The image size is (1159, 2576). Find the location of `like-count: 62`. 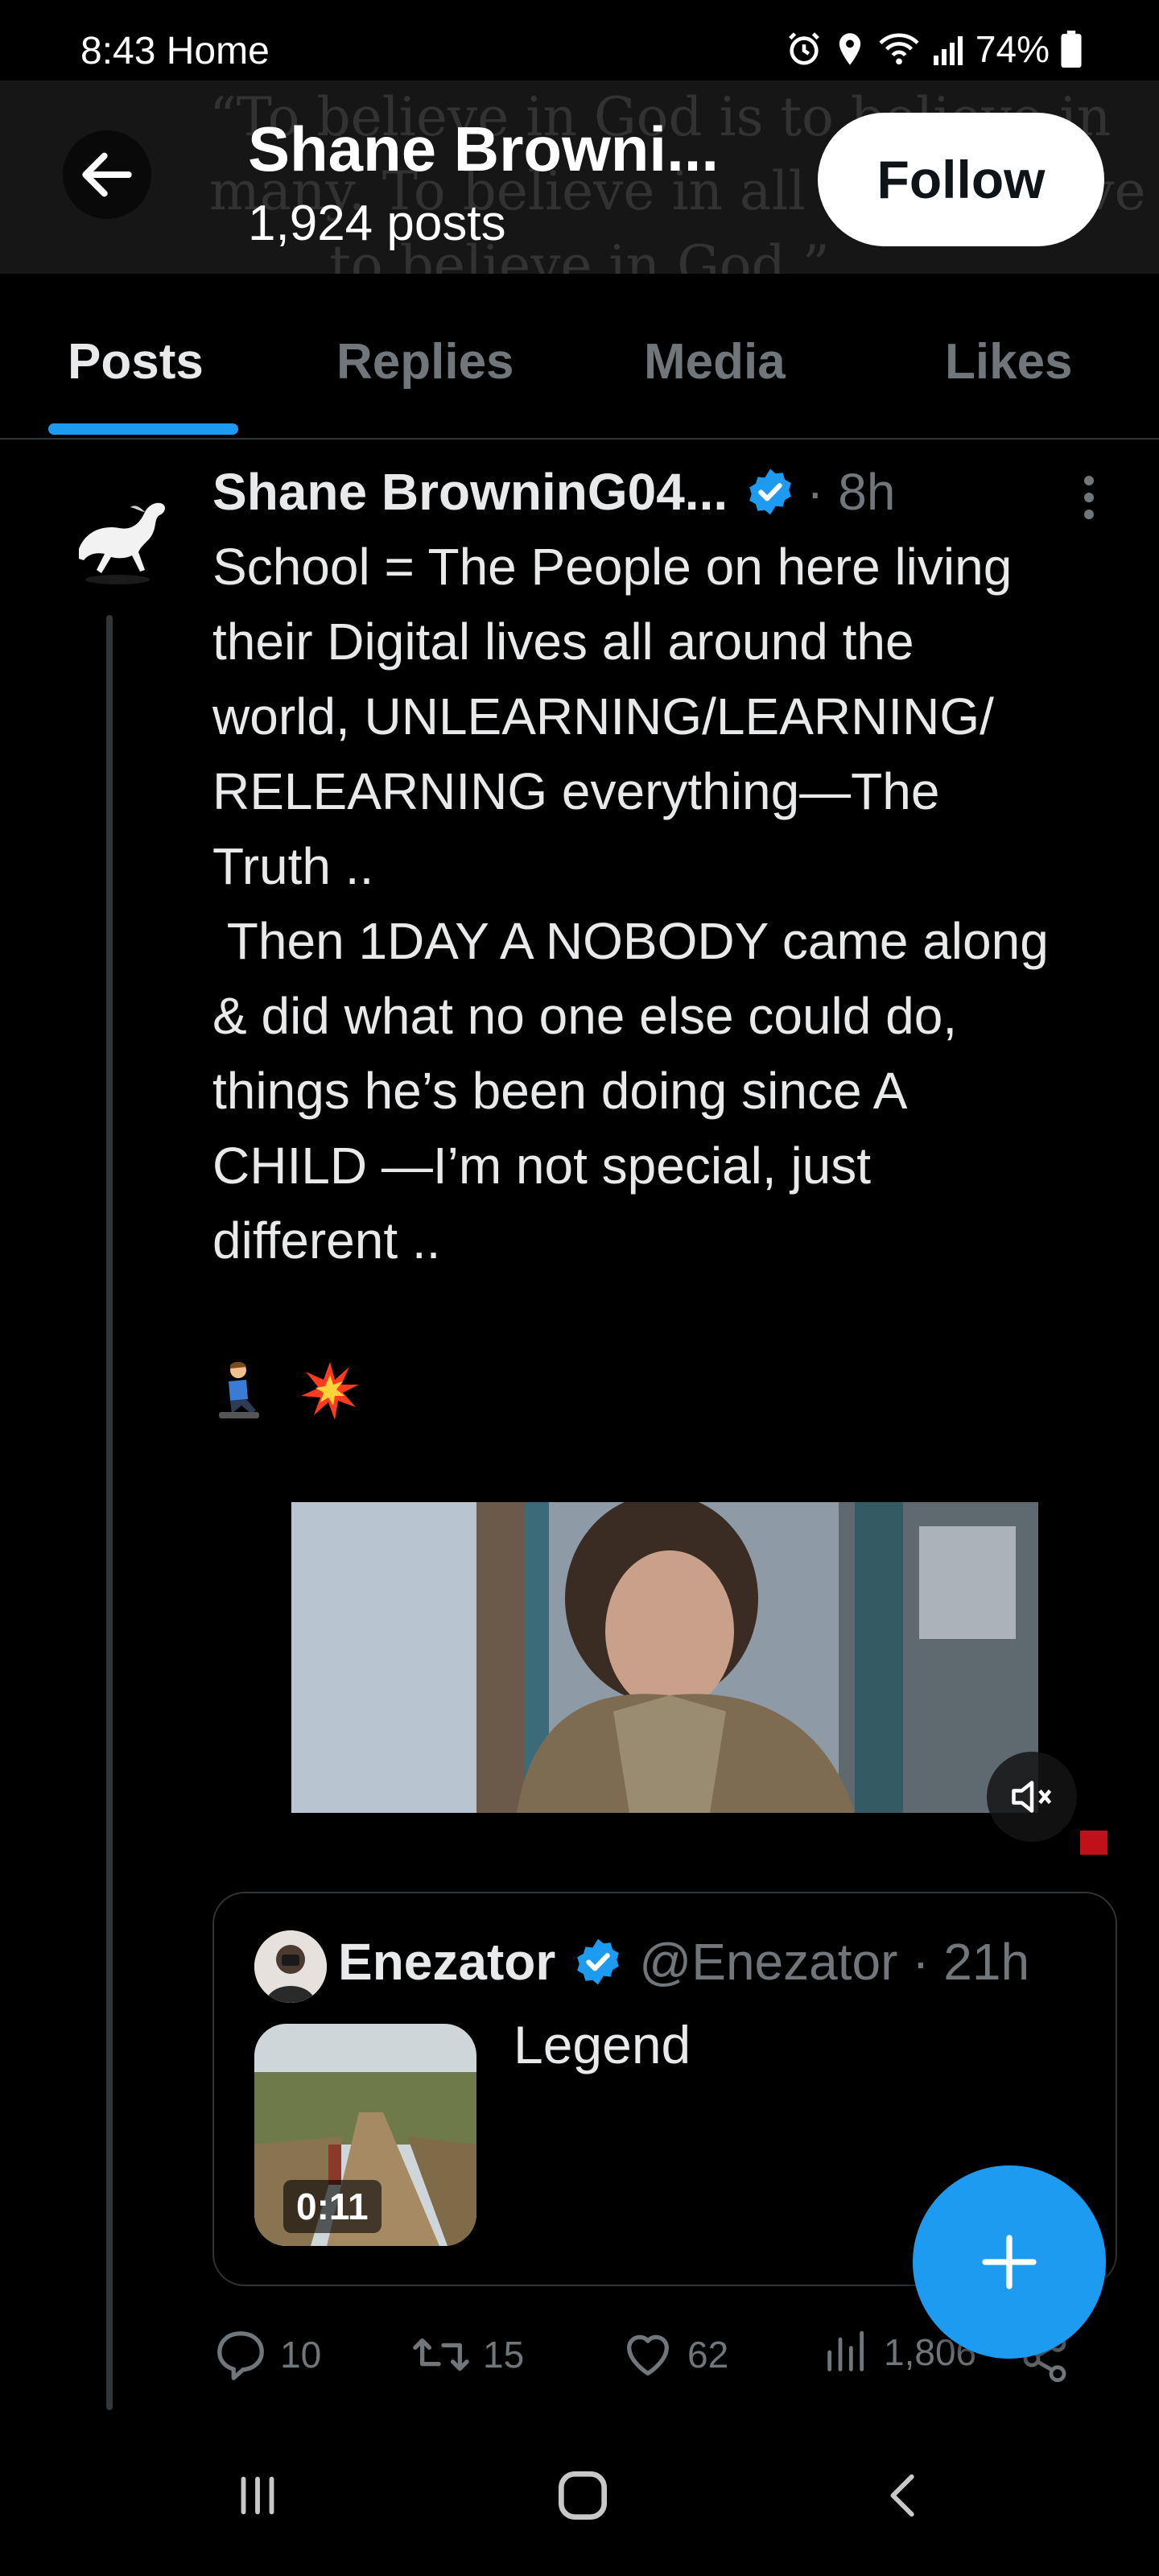

like-count: 62 is located at coordinates (708, 2355).